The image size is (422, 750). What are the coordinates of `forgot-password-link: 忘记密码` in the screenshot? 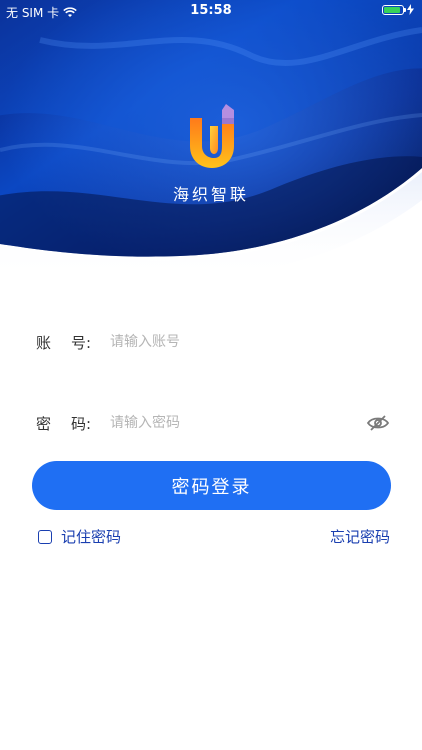 It's located at (360, 536).